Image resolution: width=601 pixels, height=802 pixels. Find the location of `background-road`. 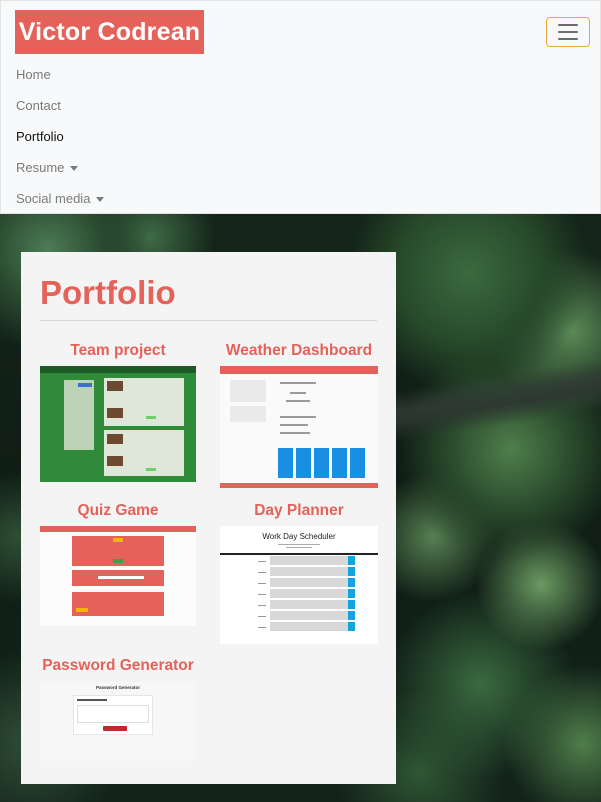

background-road is located at coordinates (489, 399).